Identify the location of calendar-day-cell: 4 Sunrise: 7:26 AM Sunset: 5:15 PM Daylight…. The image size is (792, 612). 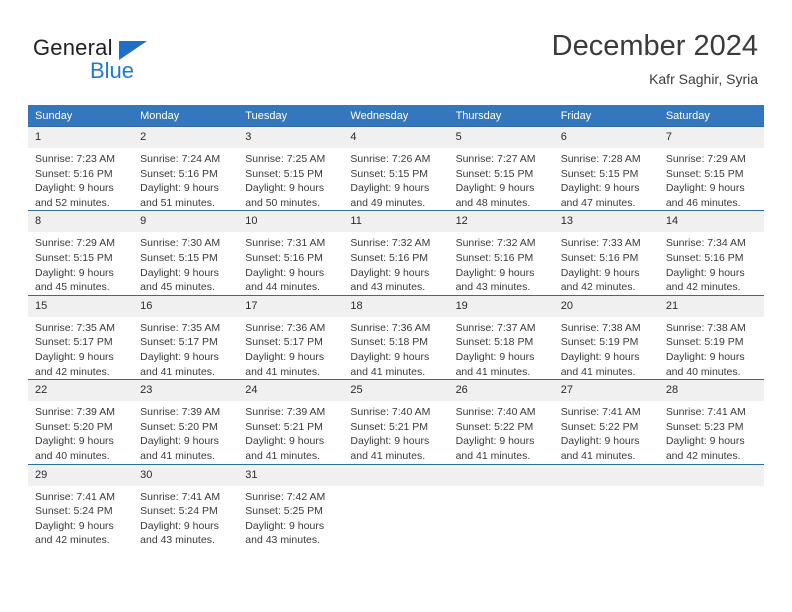
(396, 168).